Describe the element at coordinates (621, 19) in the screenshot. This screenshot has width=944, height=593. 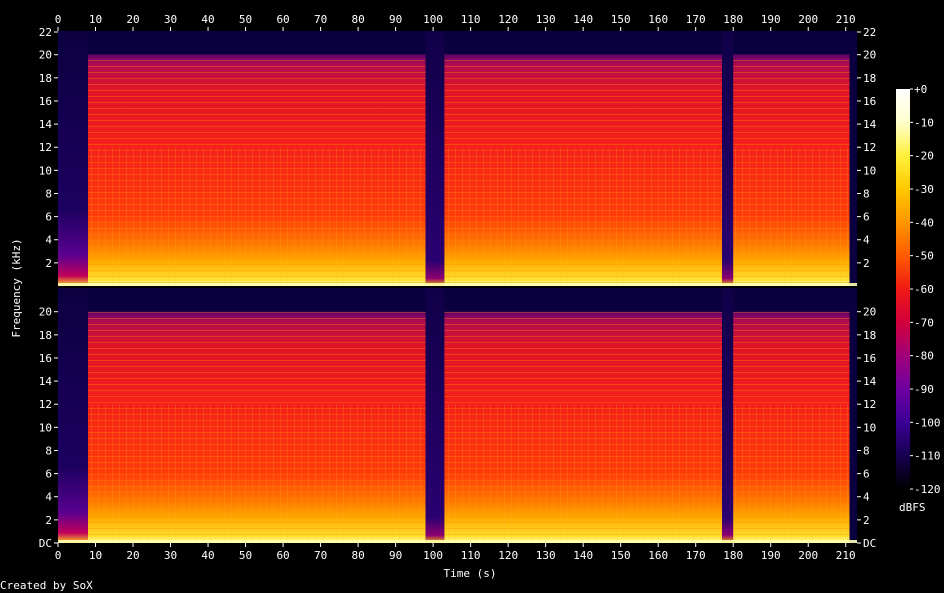
I see `x-tick-label-top: 150` at that location.